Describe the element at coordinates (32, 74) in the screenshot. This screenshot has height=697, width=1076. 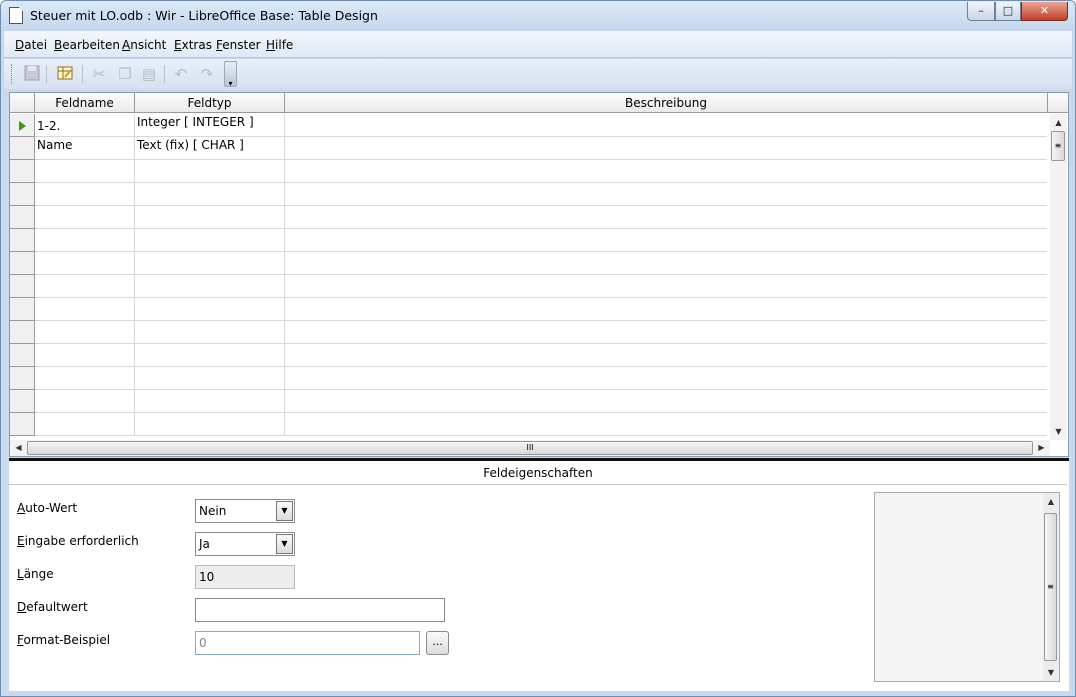
I see `save-icon` at that location.